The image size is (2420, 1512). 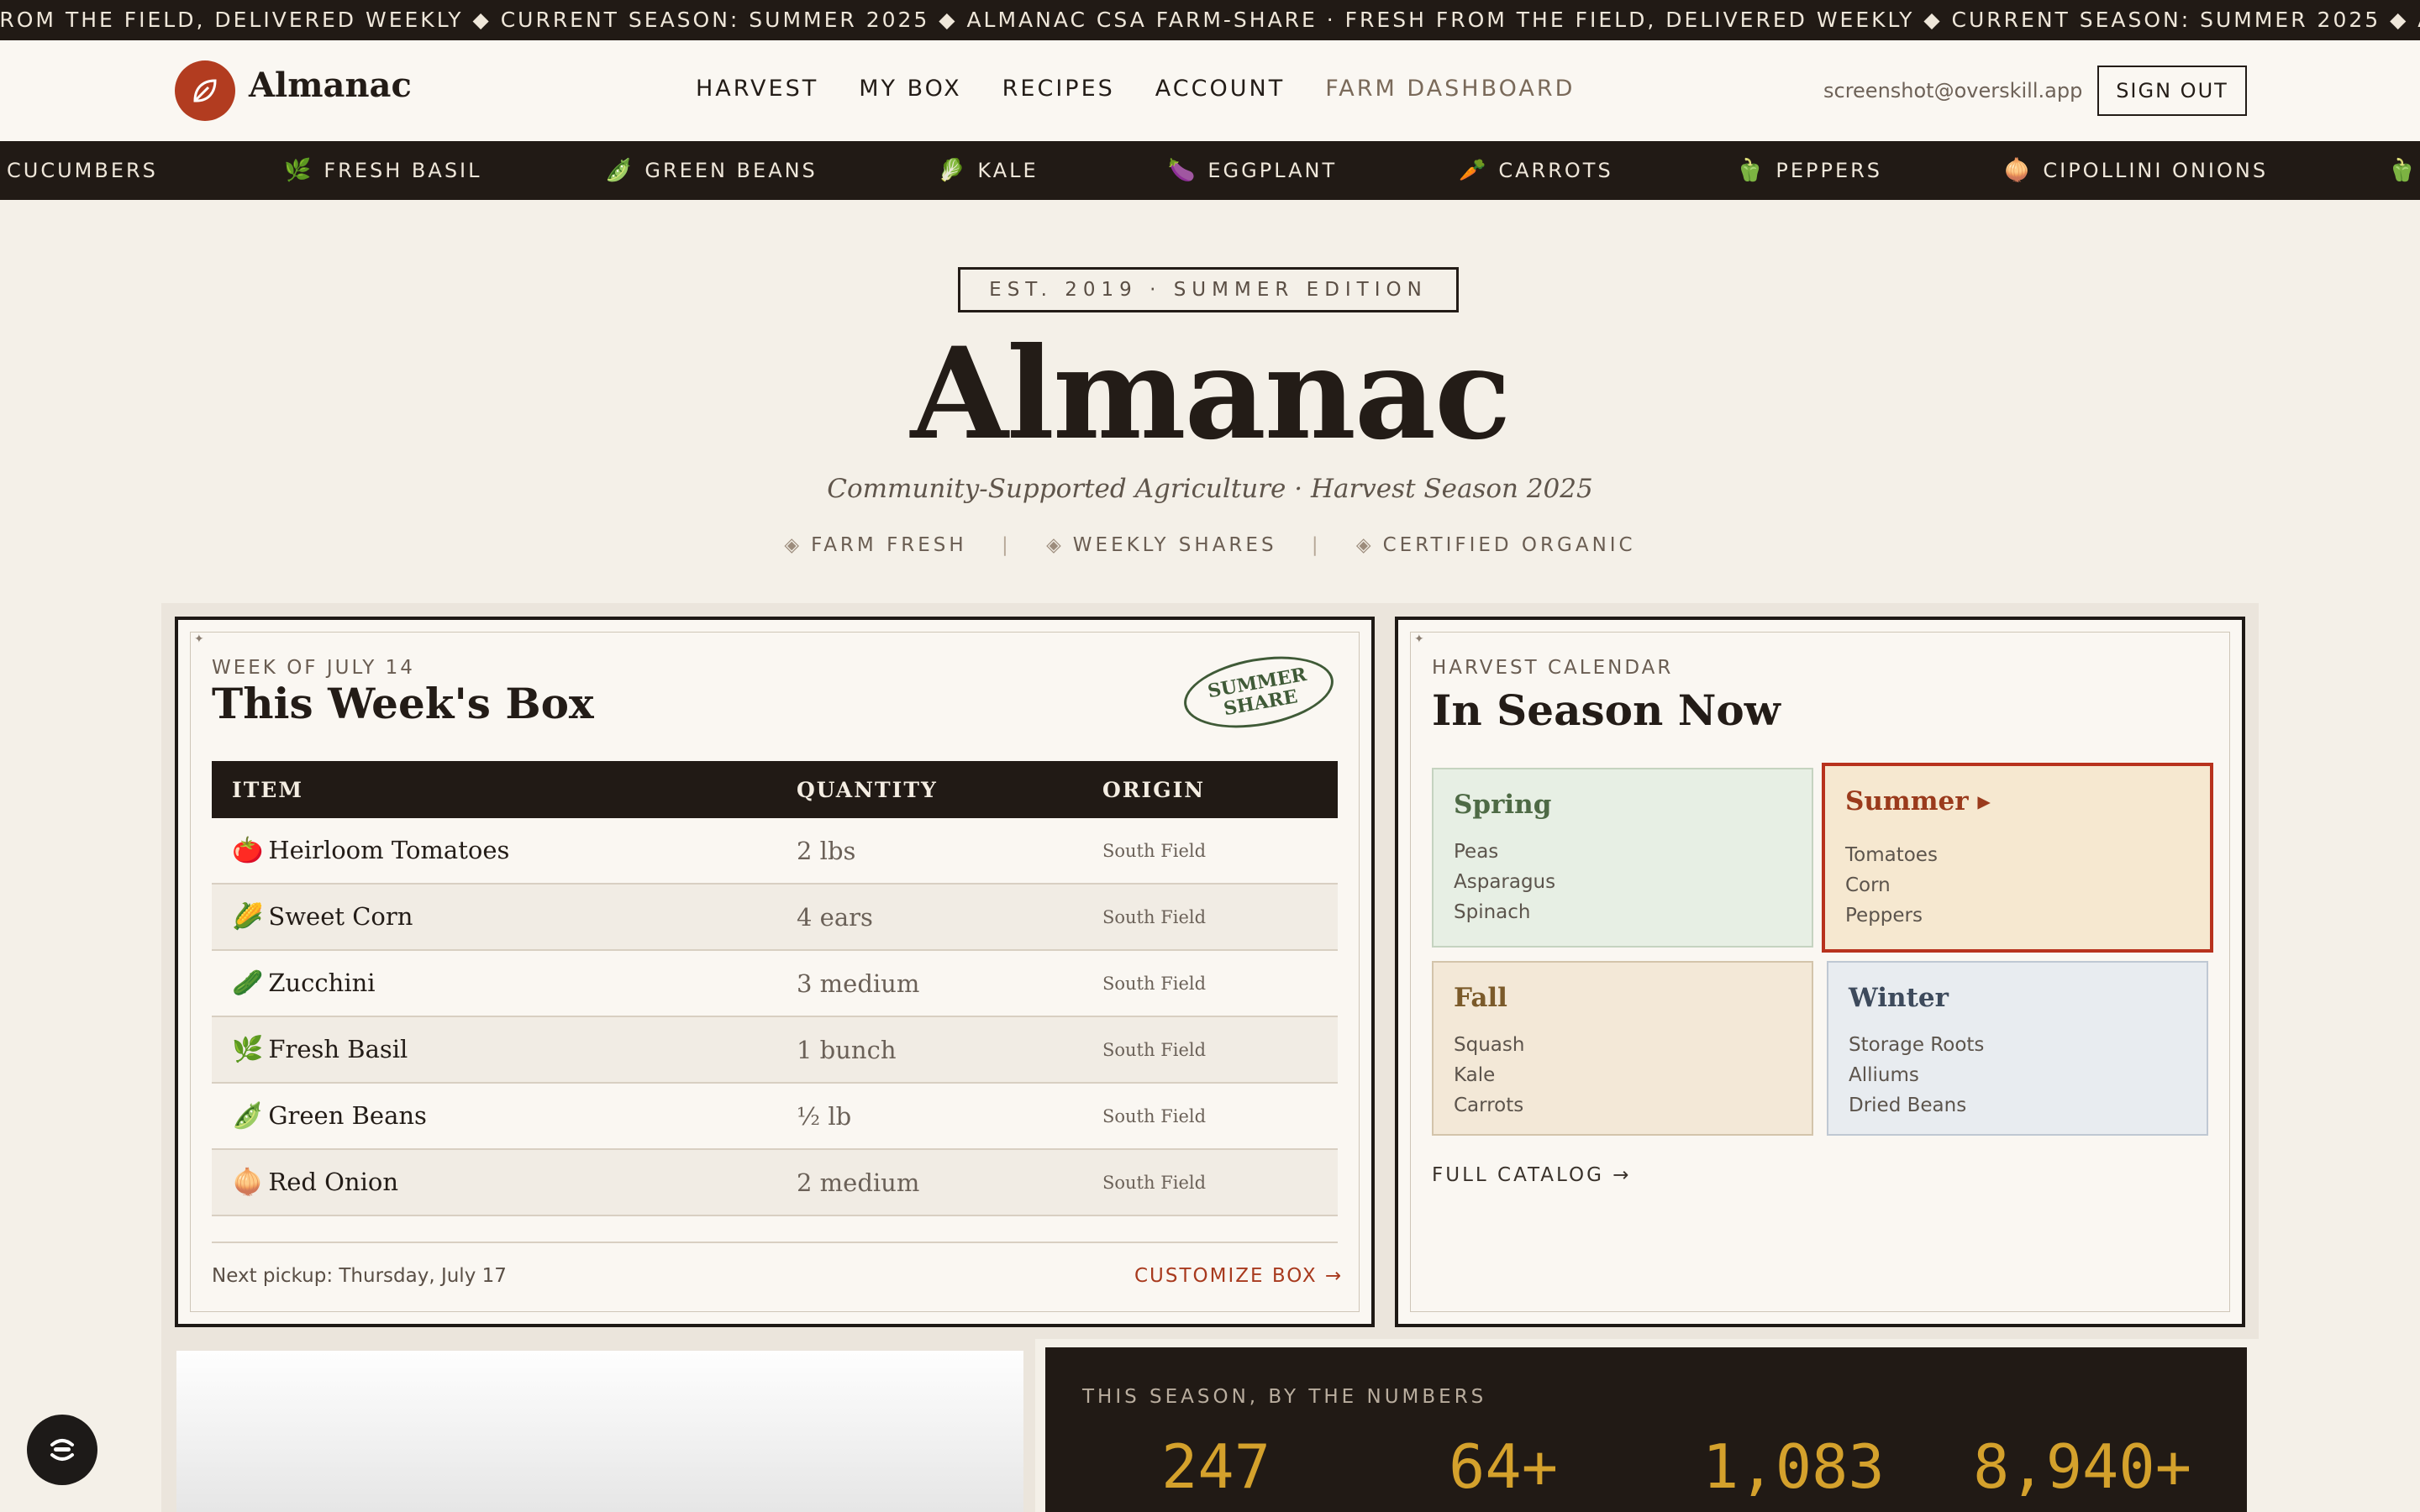 I want to click on produce-item: 🧅 CIPOLLINI ONIONS, so click(x=2135, y=170).